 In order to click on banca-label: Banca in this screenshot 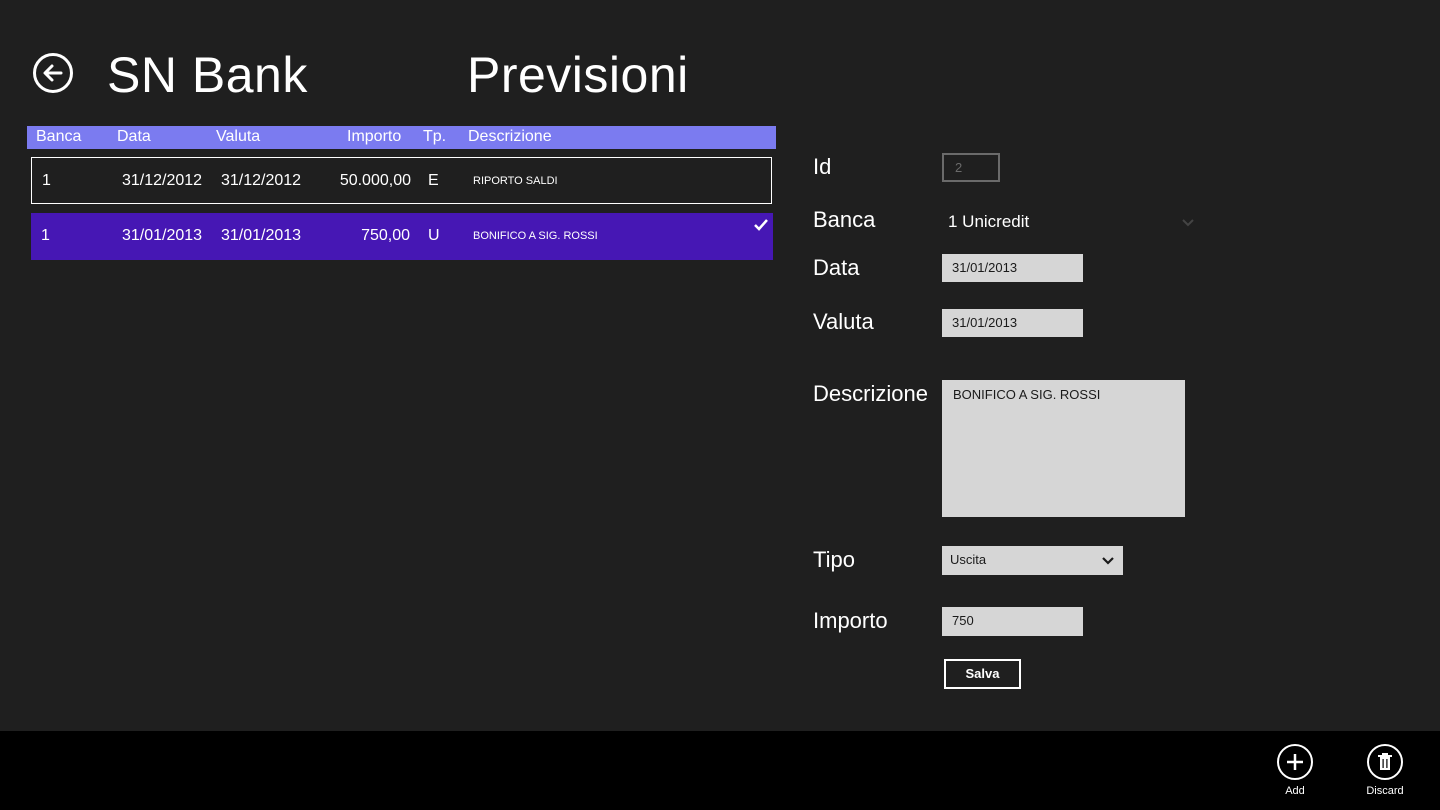, I will do `click(844, 219)`.